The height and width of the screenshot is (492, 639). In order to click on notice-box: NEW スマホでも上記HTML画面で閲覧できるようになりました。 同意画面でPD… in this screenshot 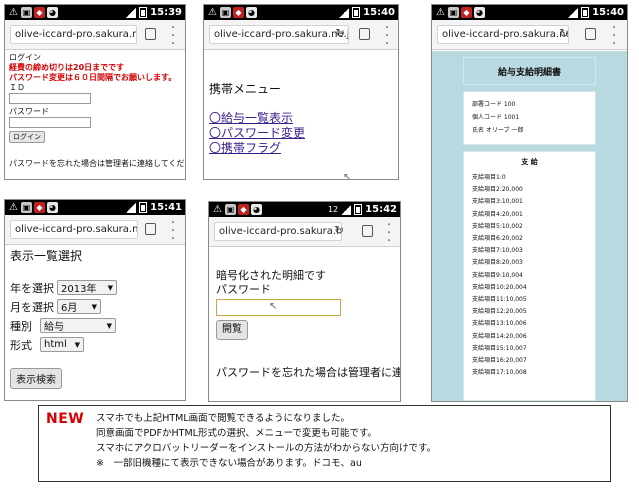, I will do `click(324, 443)`.